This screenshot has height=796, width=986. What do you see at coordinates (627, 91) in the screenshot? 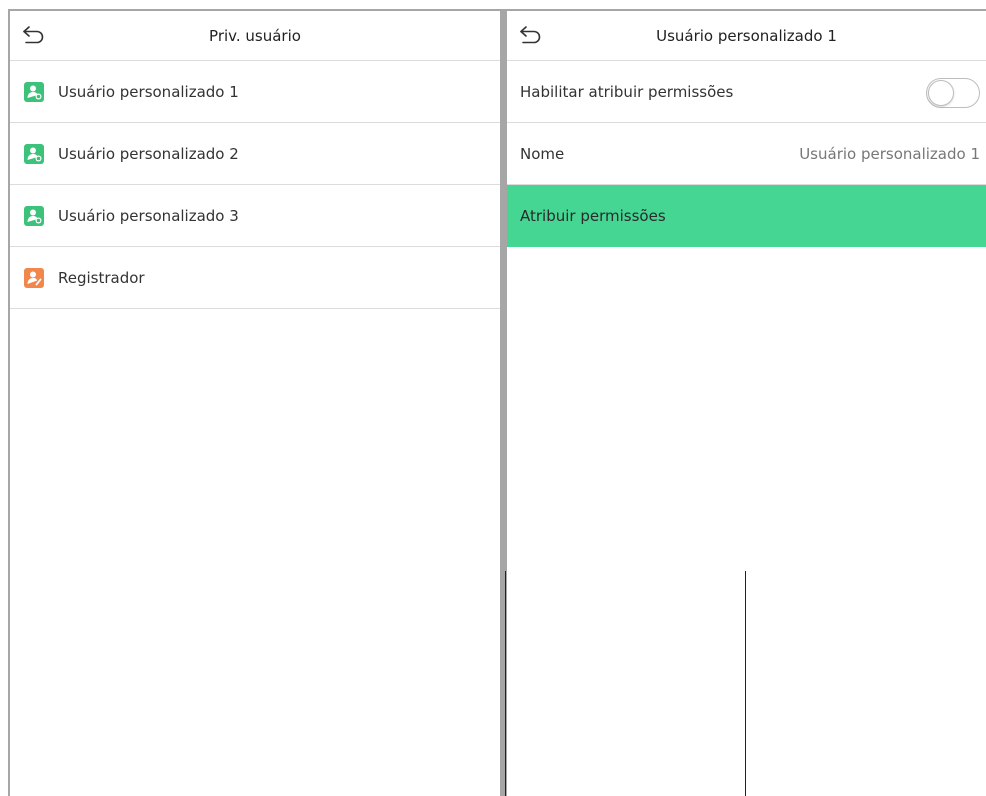
I see `enable-permissions-label: Habilitar atribuir permissões` at bounding box center [627, 91].